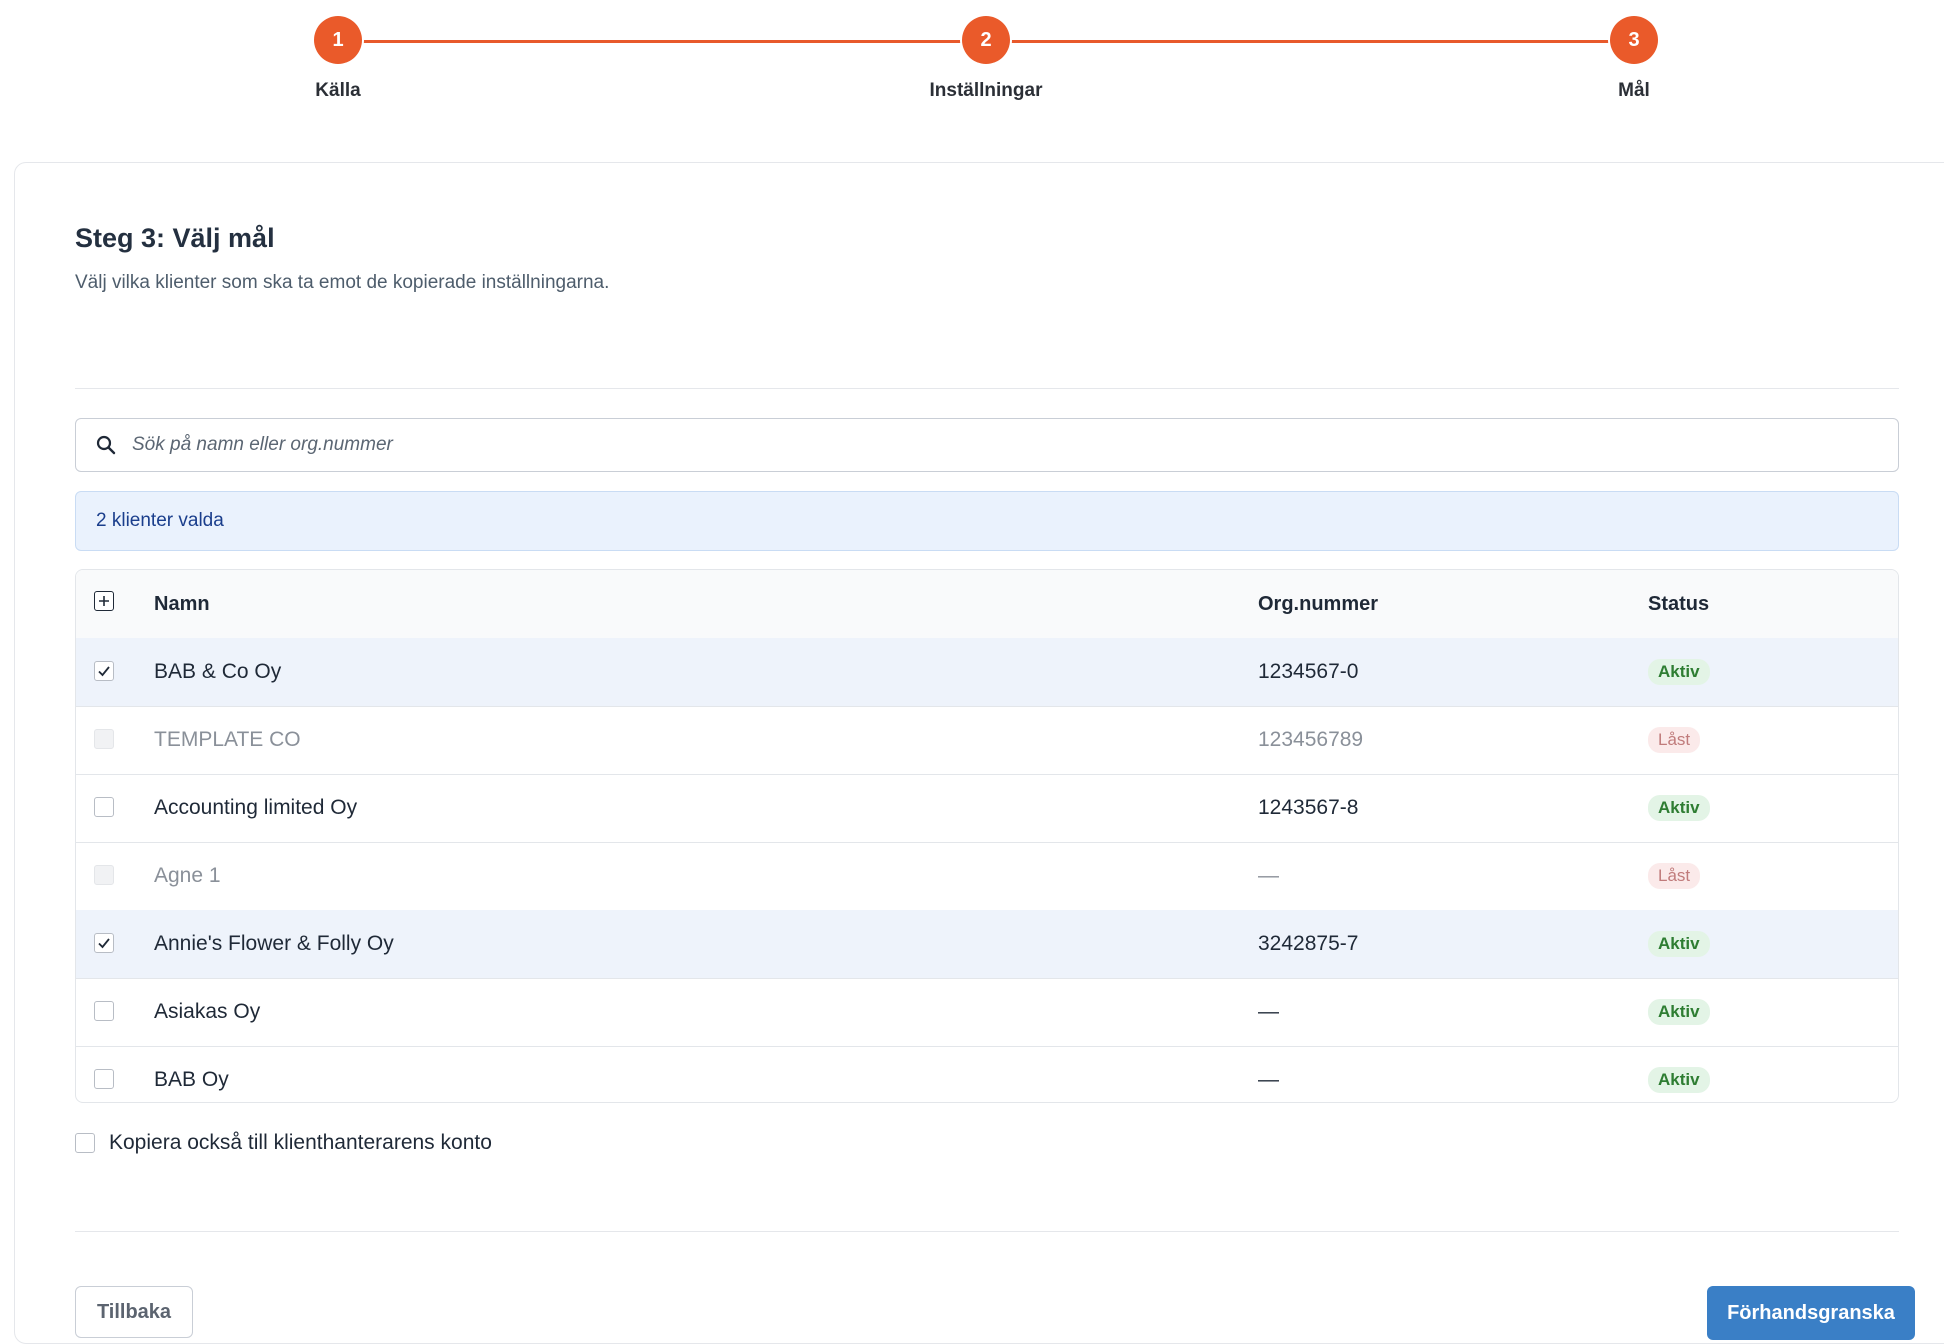 The width and height of the screenshot is (1944, 1344). What do you see at coordinates (227, 739) in the screenshot?
I see `client-name: TEMPLATE CO` at bounding box center [227, 739].